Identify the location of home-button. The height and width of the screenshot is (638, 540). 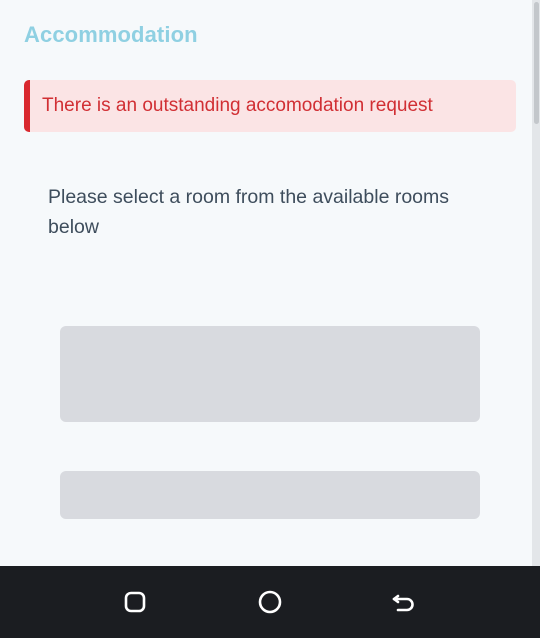
(270, 602).